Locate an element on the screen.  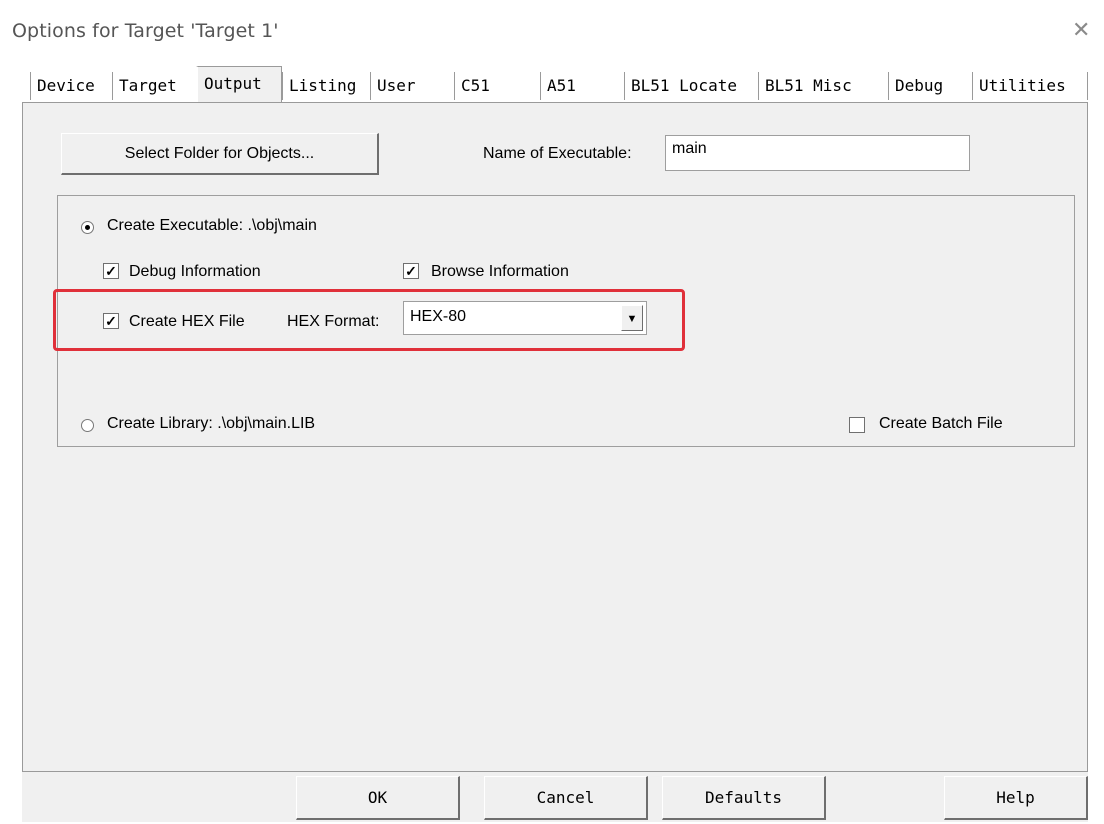
create-executable-radio is located at coordinates (87, 227).